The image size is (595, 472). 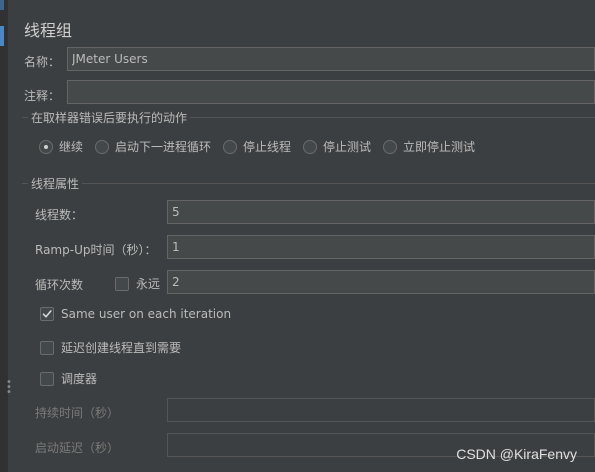 I want to click on radio-stop-test-now: 立即停止测试, so click(x=429, y=146).